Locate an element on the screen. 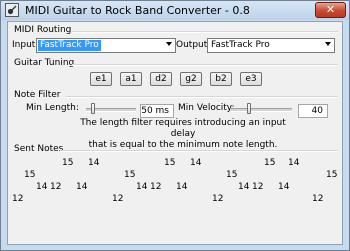 The height and width of the screenshot is (251, 350). tuning-section-title: Guitar Tuning is located at coordinates (44, 63).